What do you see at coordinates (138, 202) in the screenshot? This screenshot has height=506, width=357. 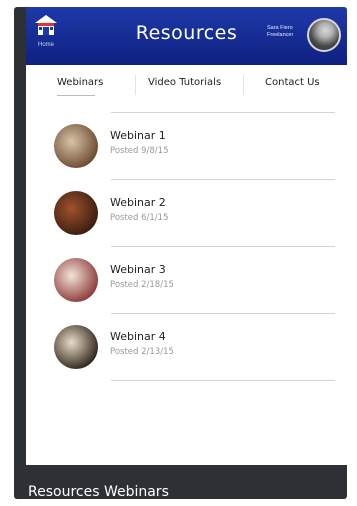 I see `webinar-title: Webinar 2` at bounding box center [138, 202].